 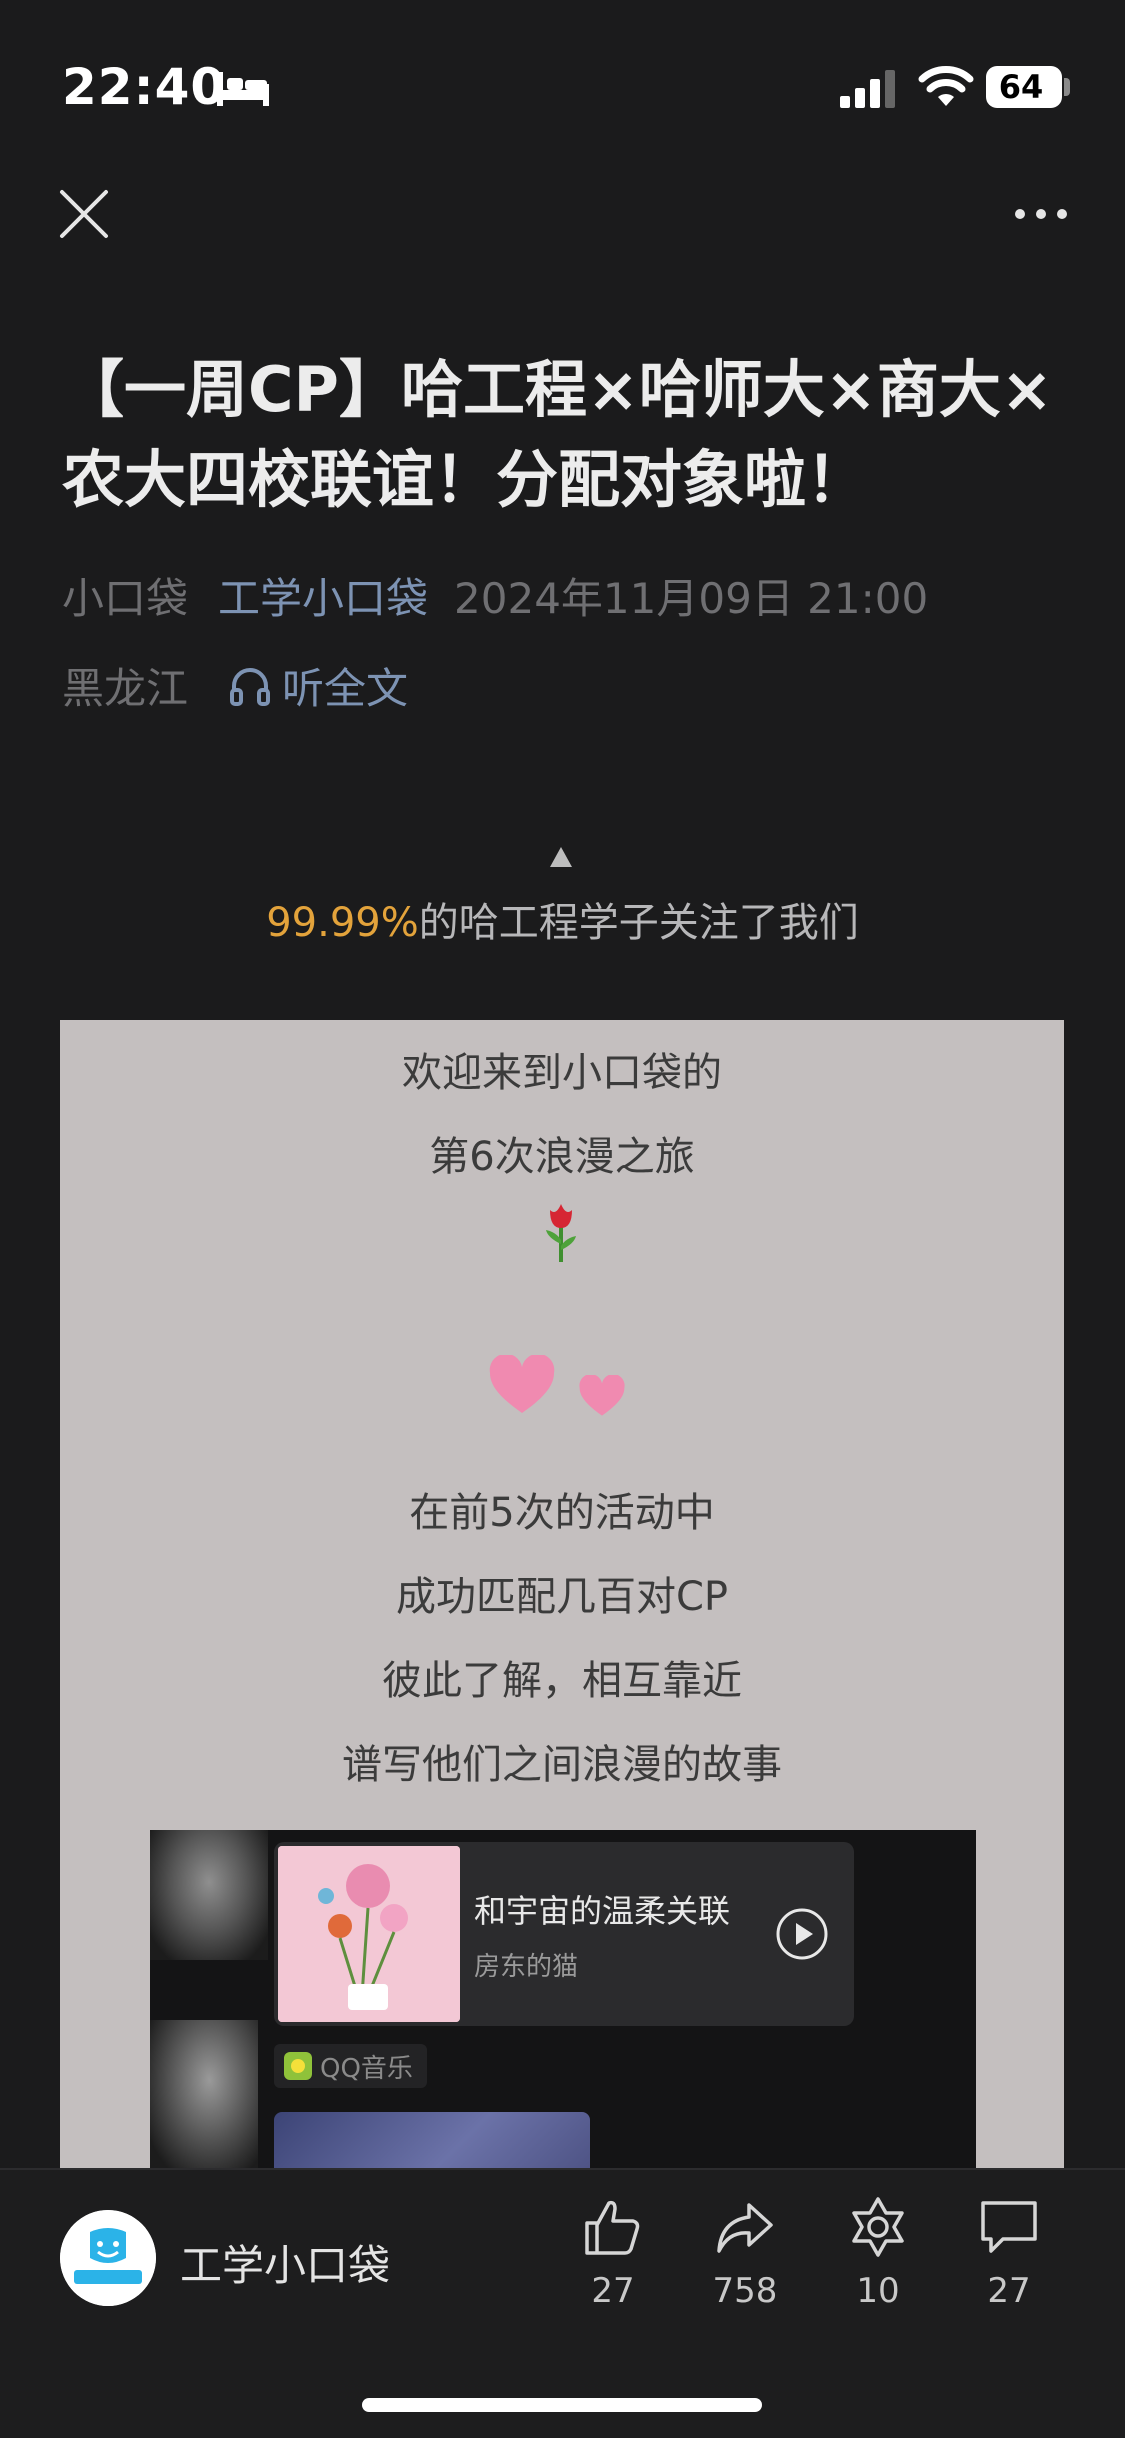 I want to click on qq-music-icon, so click(x=298, y=2066).